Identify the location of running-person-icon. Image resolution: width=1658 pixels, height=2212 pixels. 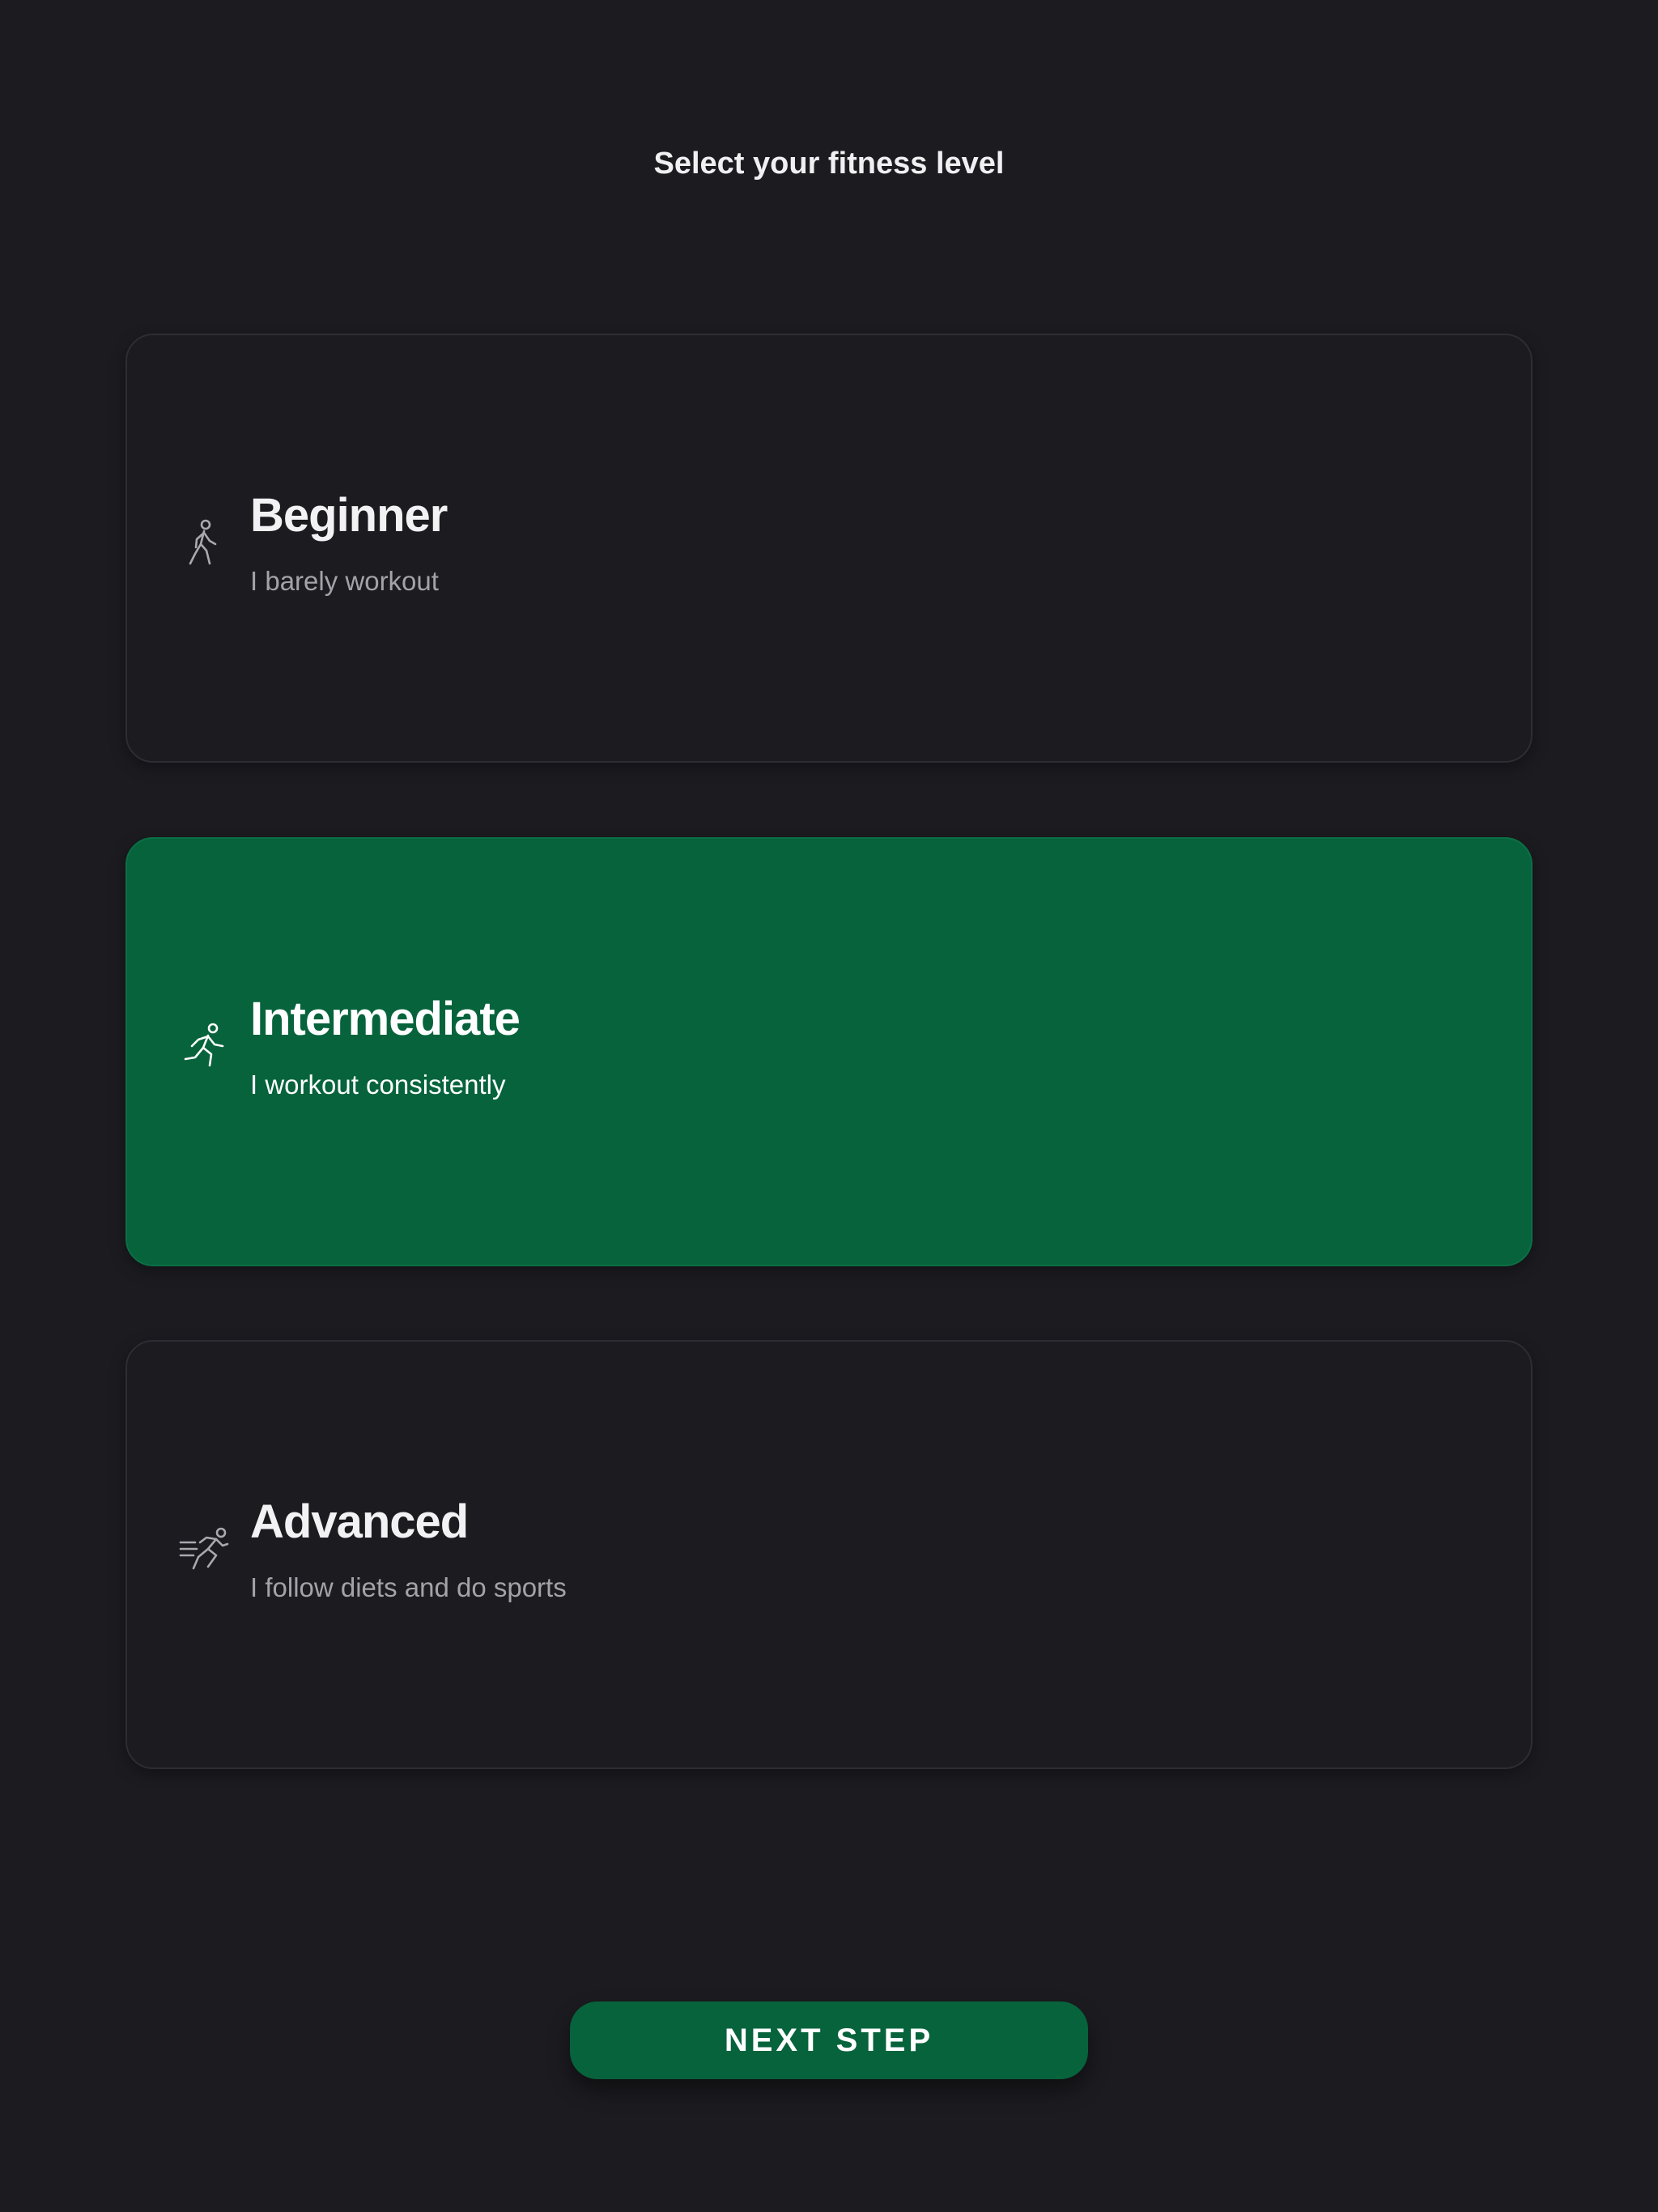
(205, 1048).